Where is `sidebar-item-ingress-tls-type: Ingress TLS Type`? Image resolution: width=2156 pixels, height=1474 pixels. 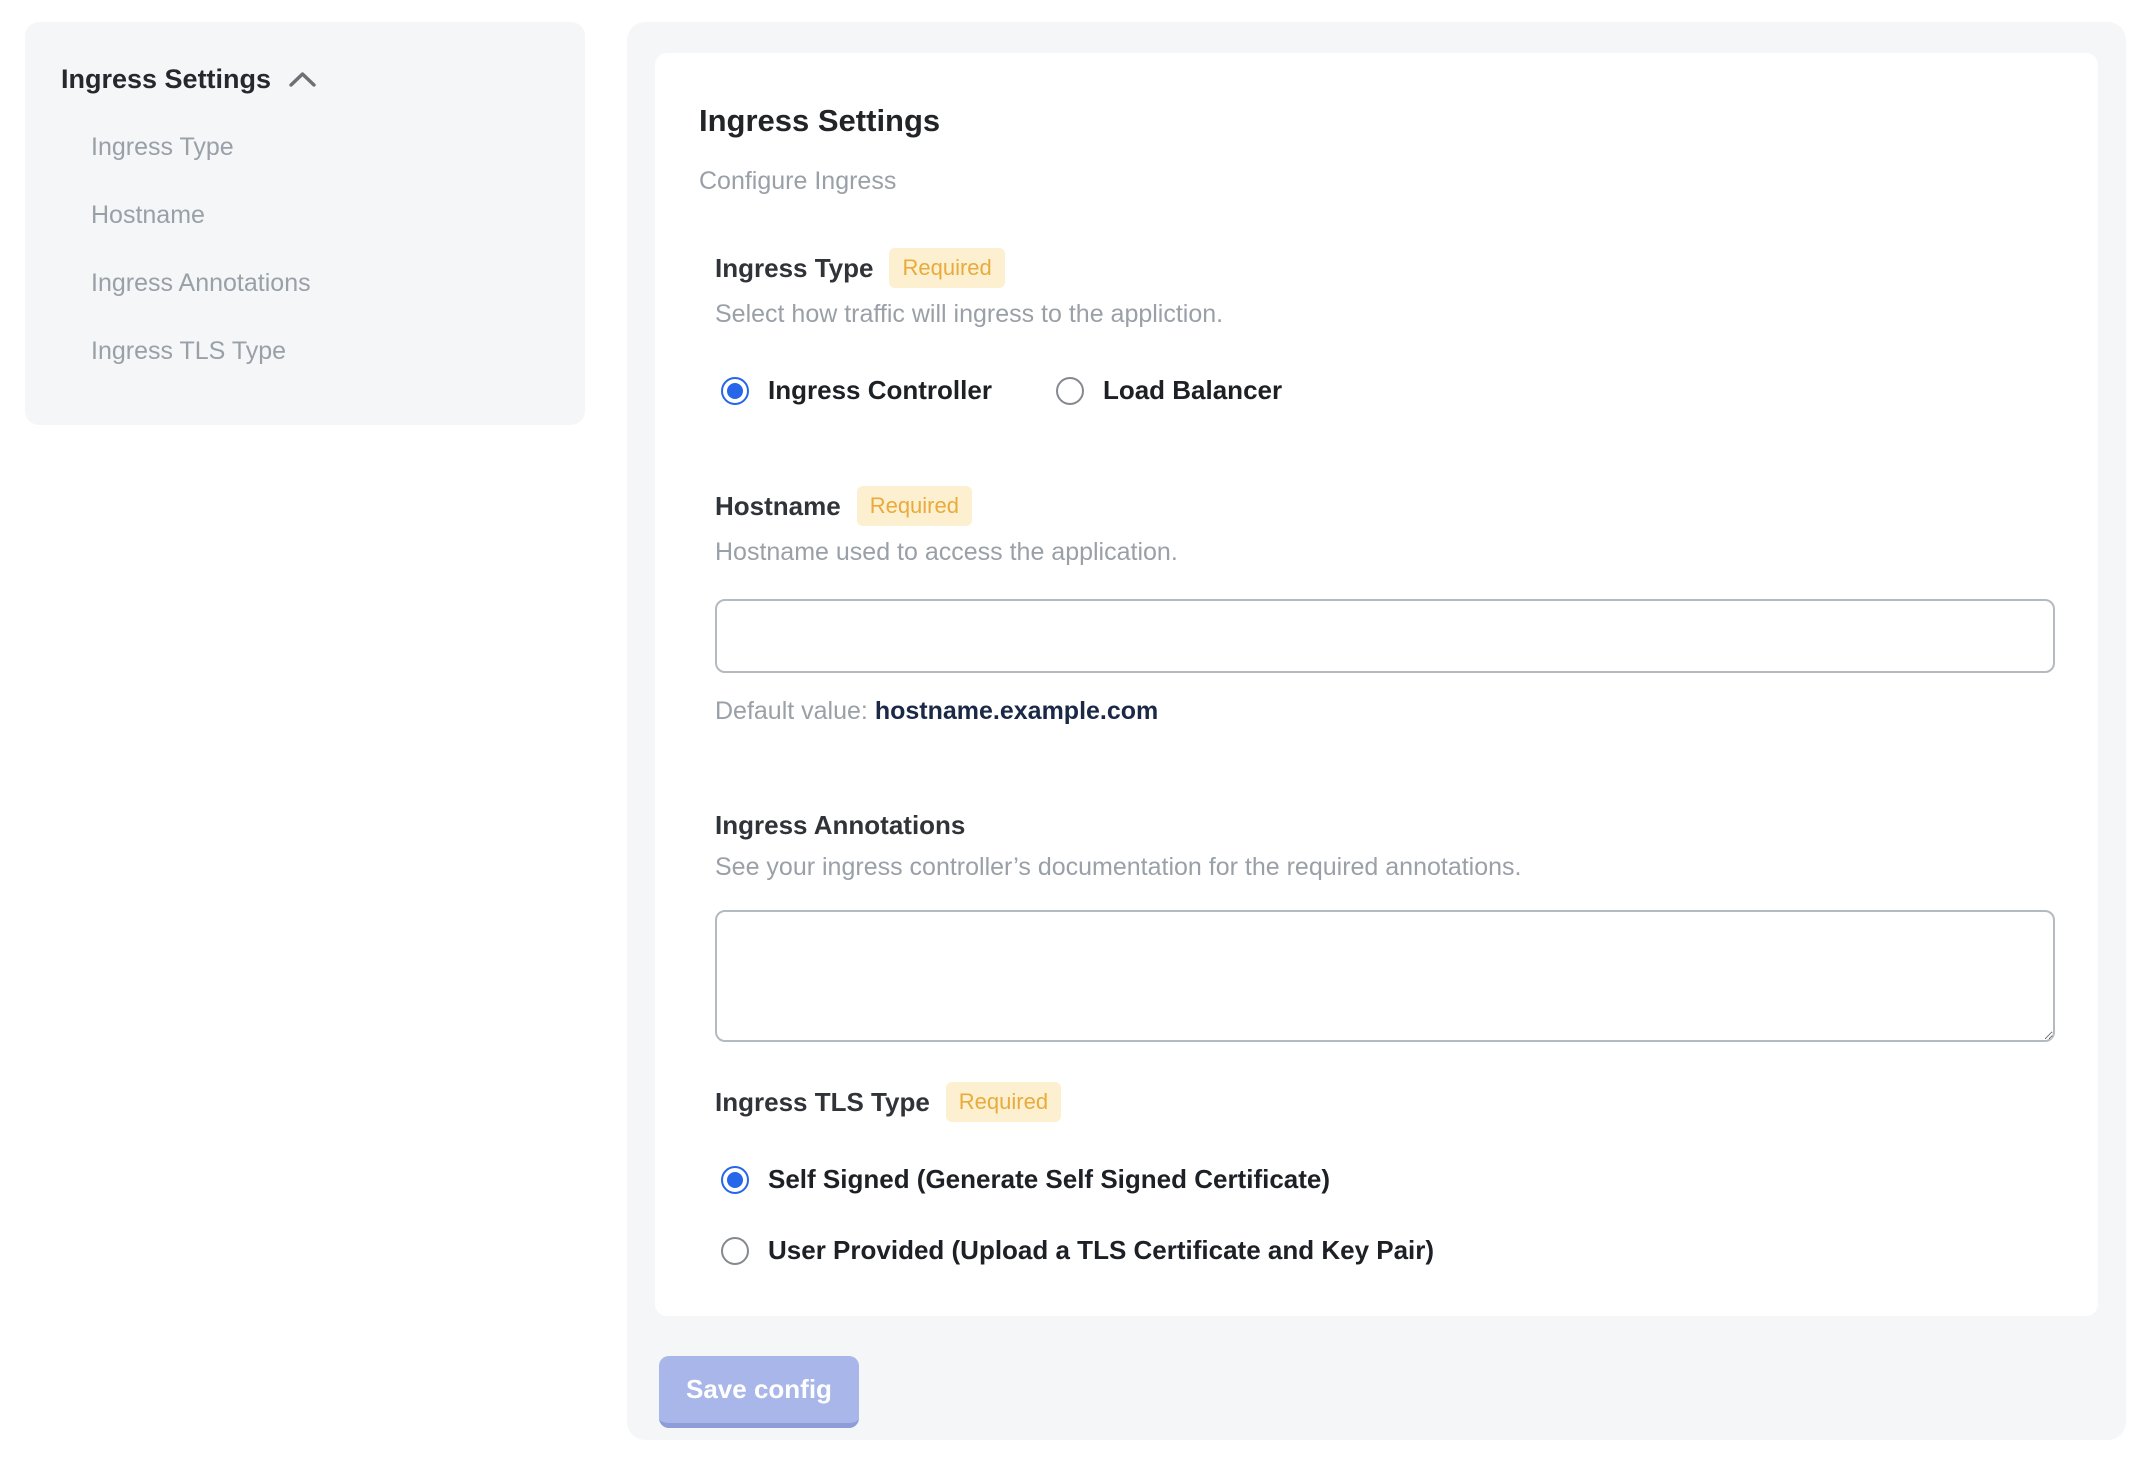 sidebar-item-ingress-tls-type: Ingress TLS Type is located at coordinates (305, 351).